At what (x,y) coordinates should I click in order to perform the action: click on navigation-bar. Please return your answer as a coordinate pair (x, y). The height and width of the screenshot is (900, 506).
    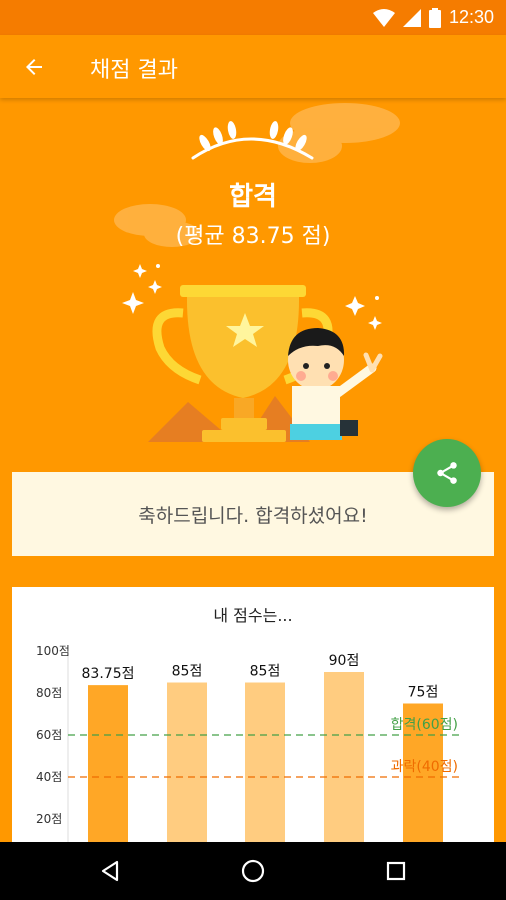
    Looking at the image, I should click on (253, 871).